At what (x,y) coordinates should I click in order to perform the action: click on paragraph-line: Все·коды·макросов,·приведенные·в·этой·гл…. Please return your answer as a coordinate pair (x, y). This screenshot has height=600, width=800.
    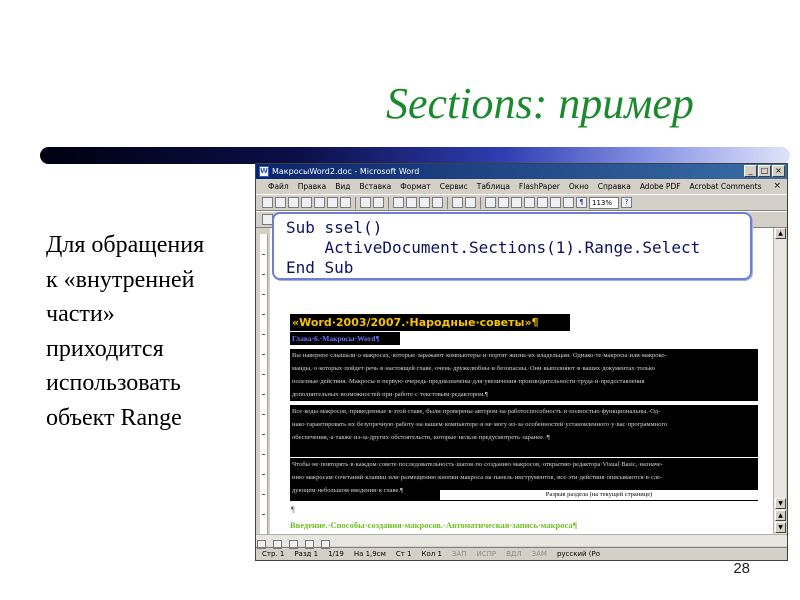
    Looking at the image, I should click on (476, 411).